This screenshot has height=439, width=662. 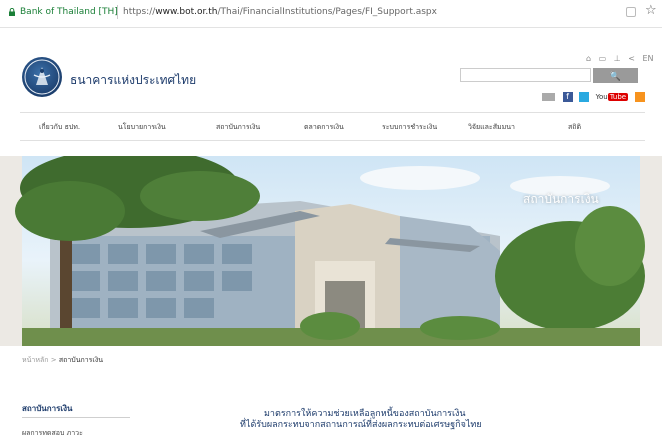 I want to click on garuda-emblem-icon, so click(x=42, y=77).